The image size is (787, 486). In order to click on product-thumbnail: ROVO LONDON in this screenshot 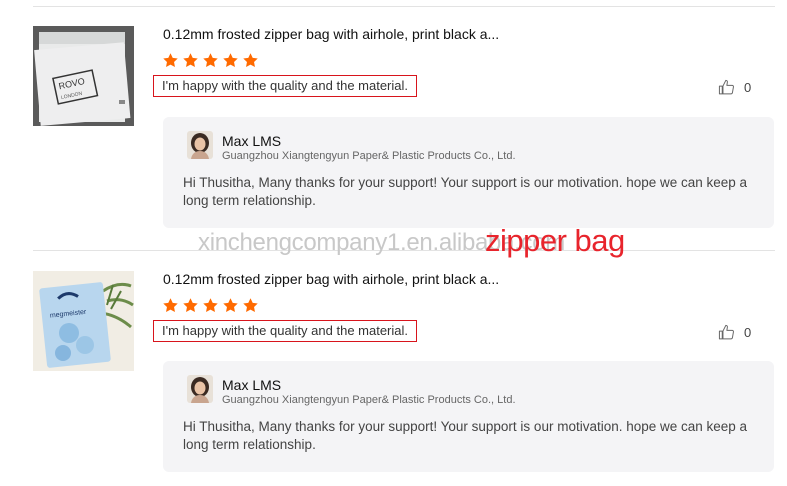, I will do `click(83, 76)`.